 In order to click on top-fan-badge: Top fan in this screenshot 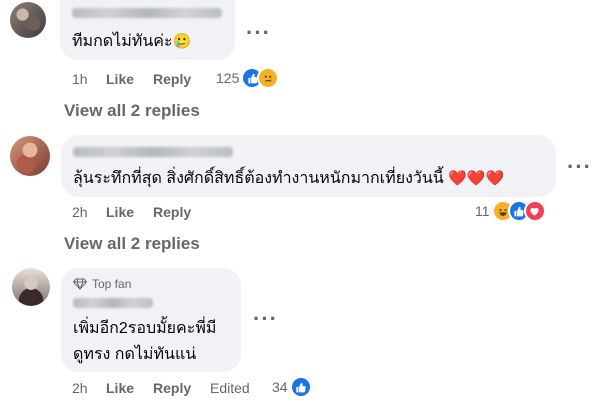, I will do `click(102, 284)`.